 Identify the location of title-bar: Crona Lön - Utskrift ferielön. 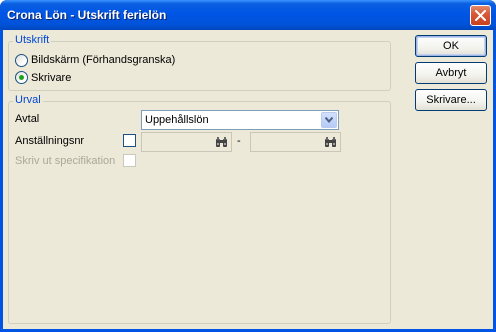
(248, 15).